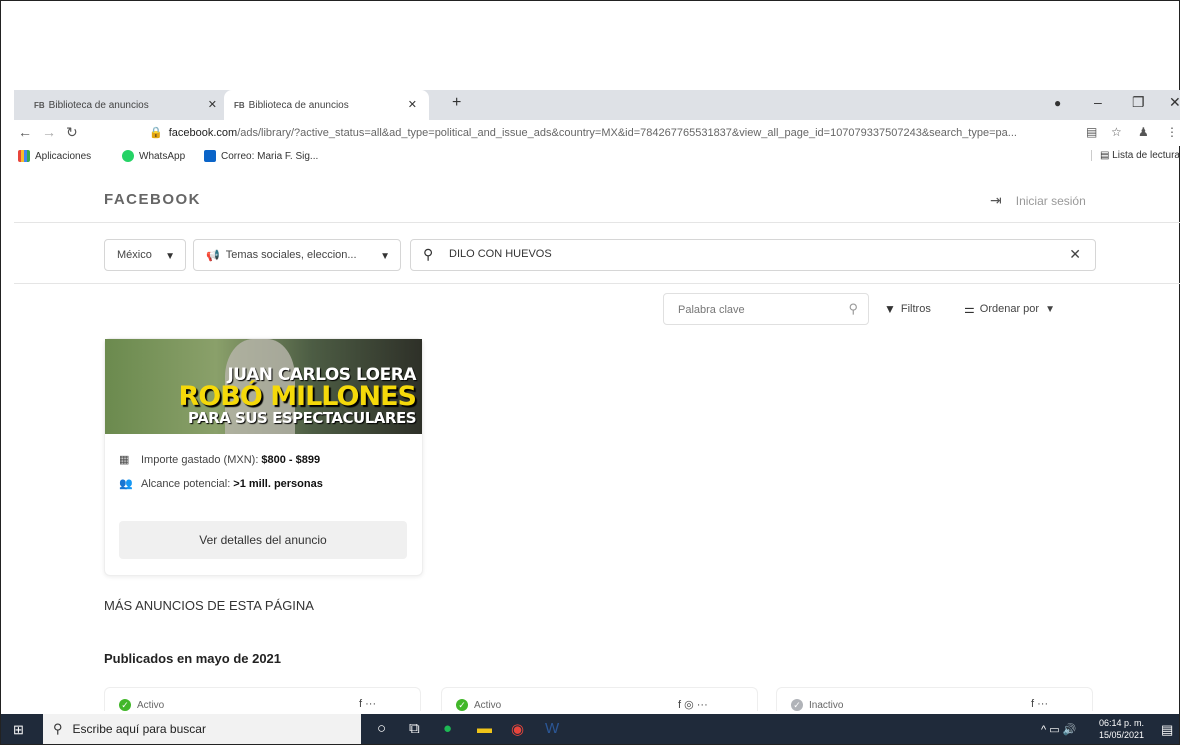 This screenshot has width=1180, height=745. I want to click on bookmark-label: WhatsApp, so click(162, 156).